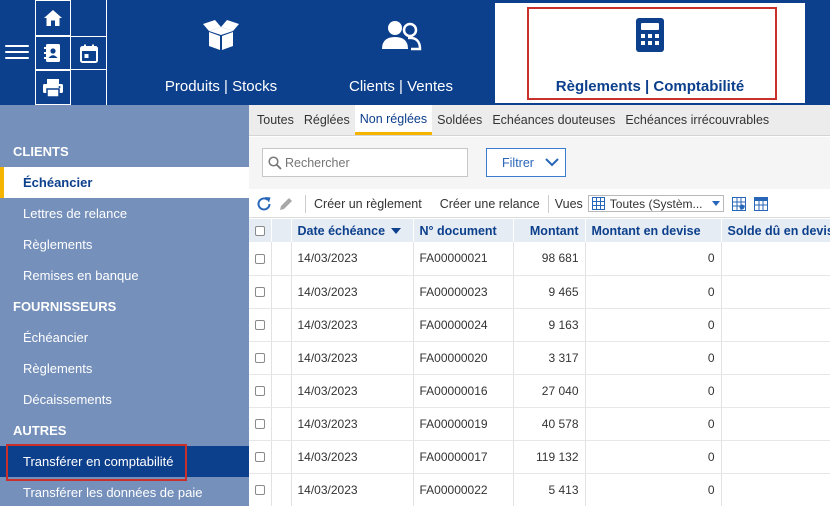 The height and width of the screenshot is (506, 830). What do you see at coordinates (401, 52) in the screenshot?
I see `nav-tab-clients-ventes: Clients | Ventes` at bounding box center [401, 52].